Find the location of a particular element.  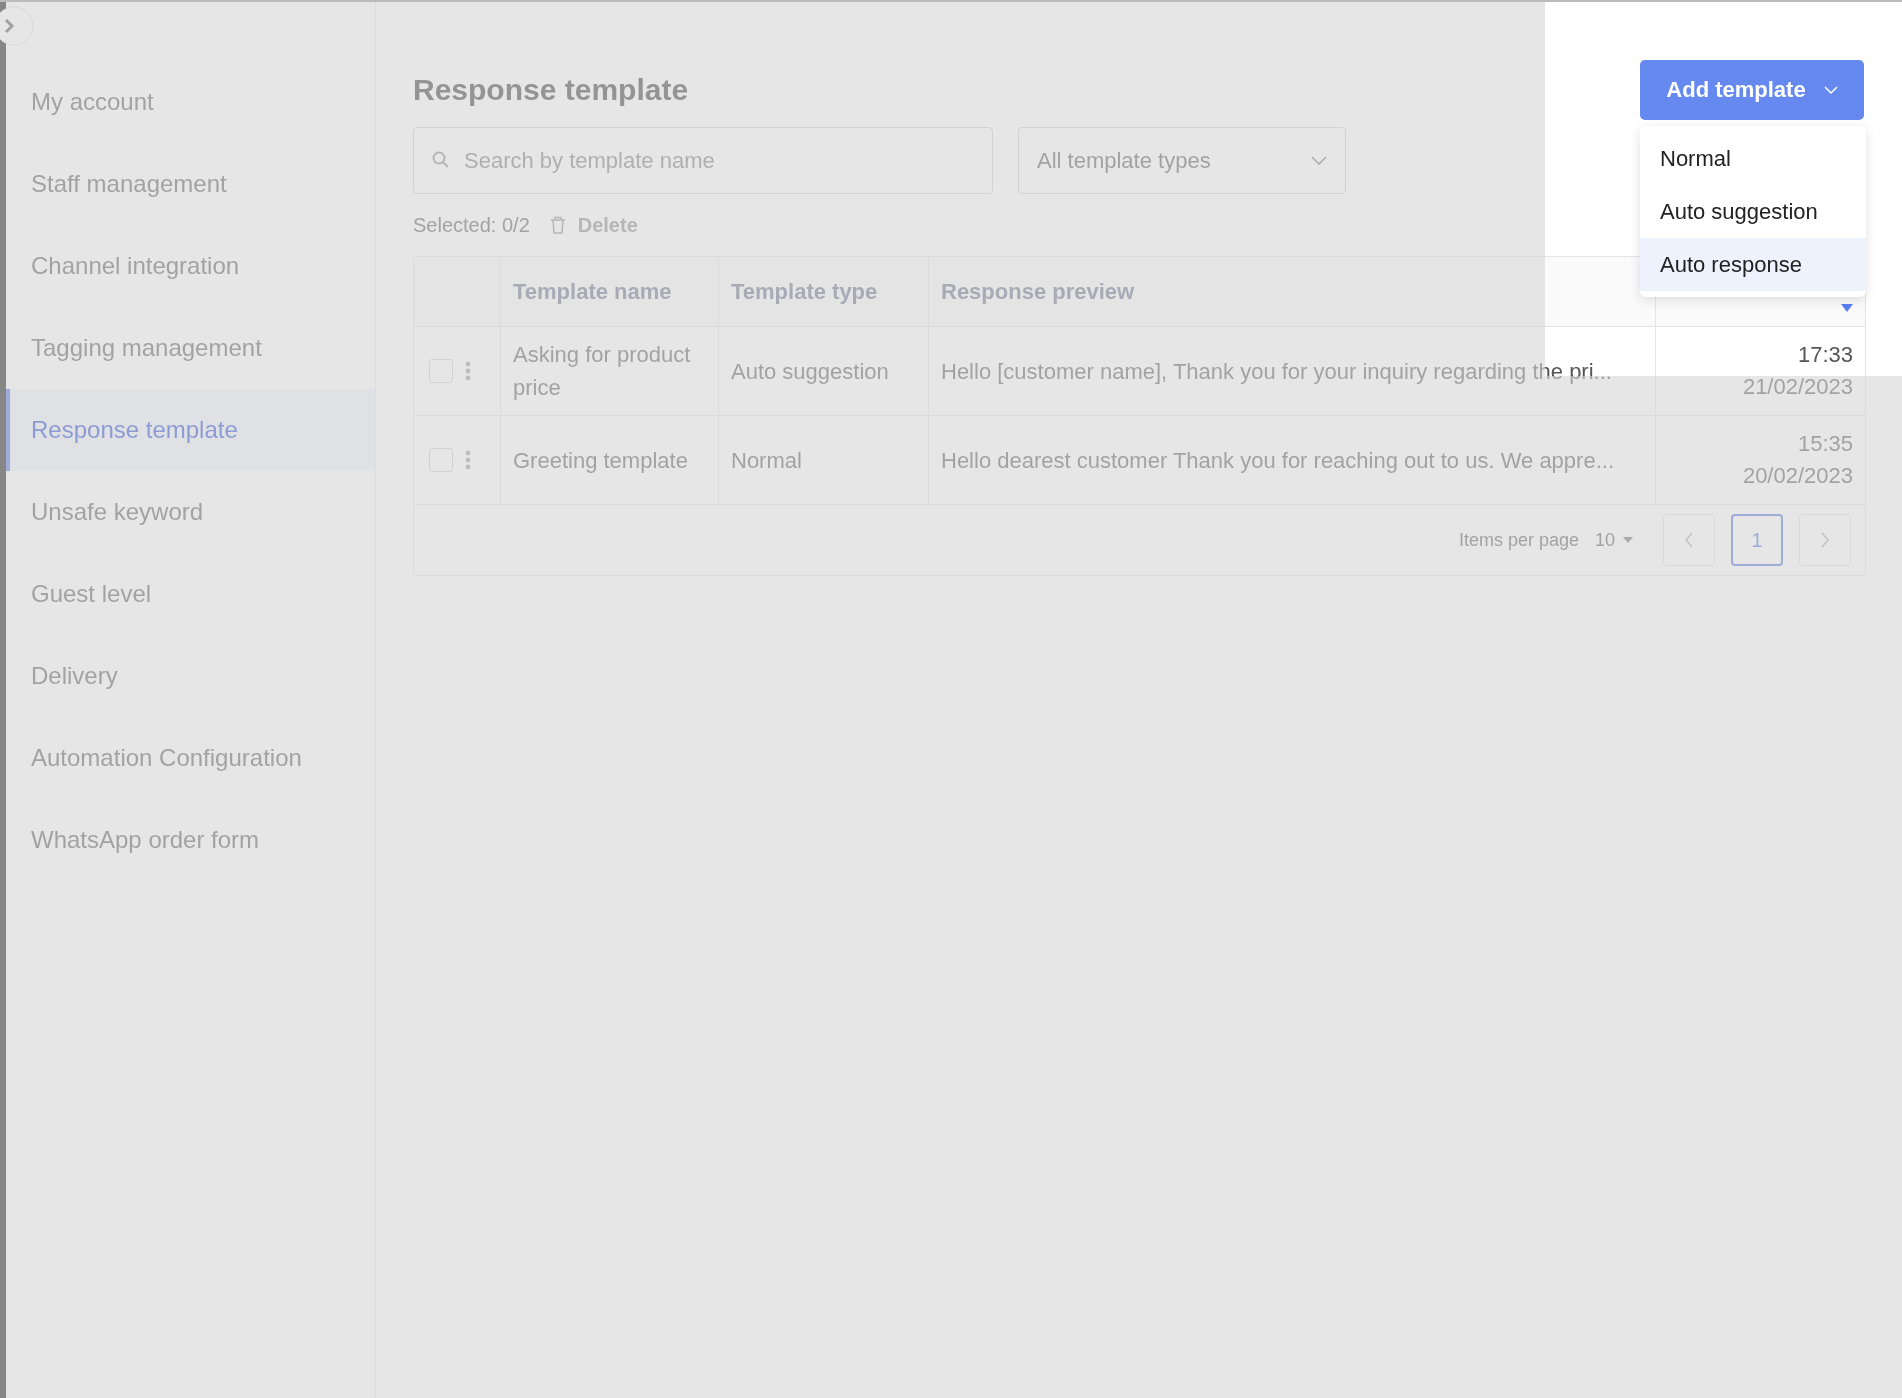

items-per-page-dropdown: 10 is located at coordinates (1613, 540).